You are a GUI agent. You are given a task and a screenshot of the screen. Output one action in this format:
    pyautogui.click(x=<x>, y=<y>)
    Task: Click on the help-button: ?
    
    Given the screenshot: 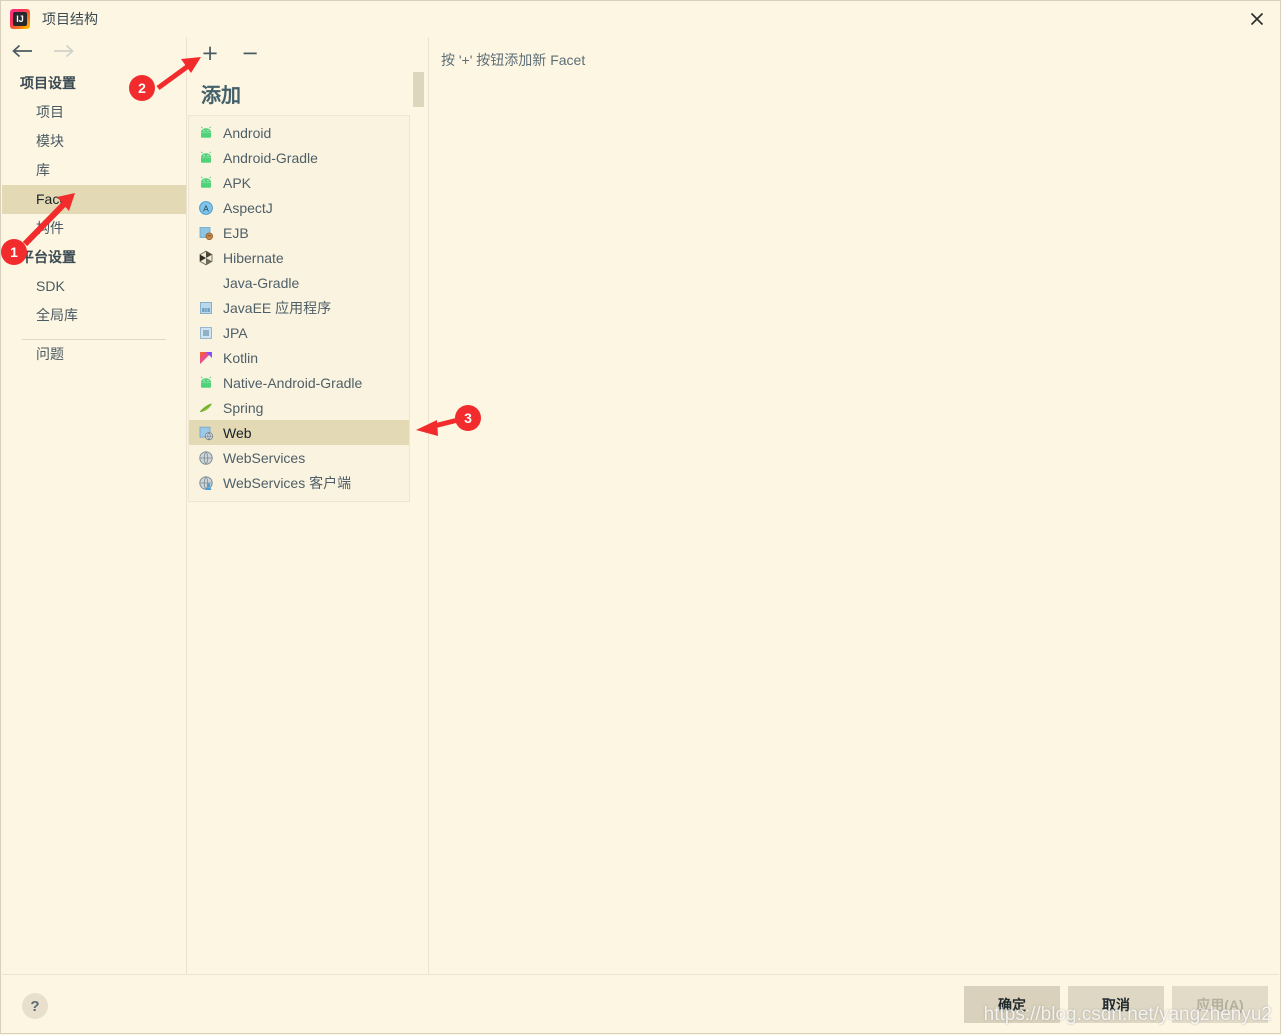 What is the action you would take?
    pyautogui.click(x=35, y=1006)
    